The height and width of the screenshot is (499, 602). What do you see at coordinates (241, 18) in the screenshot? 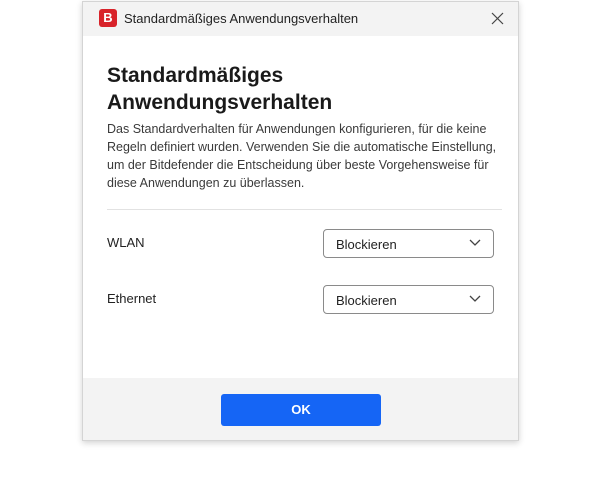
I see `window-title: Standardmäßiges Anwendungsverhalten` at bounding box center [241, 18].